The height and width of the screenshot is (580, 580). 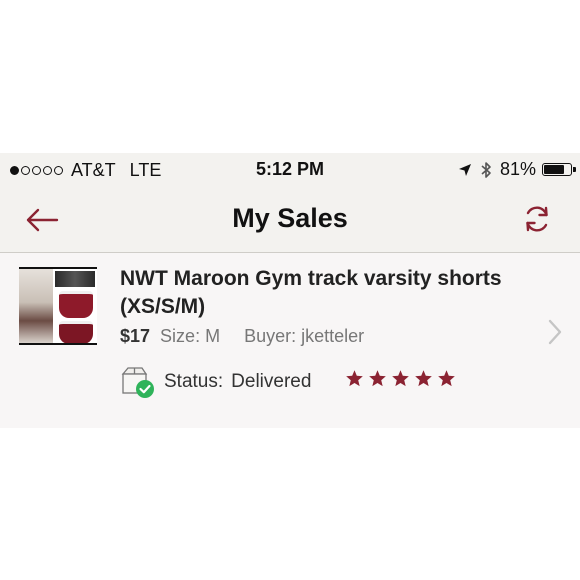 What do you see at coordinates (555, 332) in the screenshot?
I see `chevron-right-icon` at bounding box center [555, 332].